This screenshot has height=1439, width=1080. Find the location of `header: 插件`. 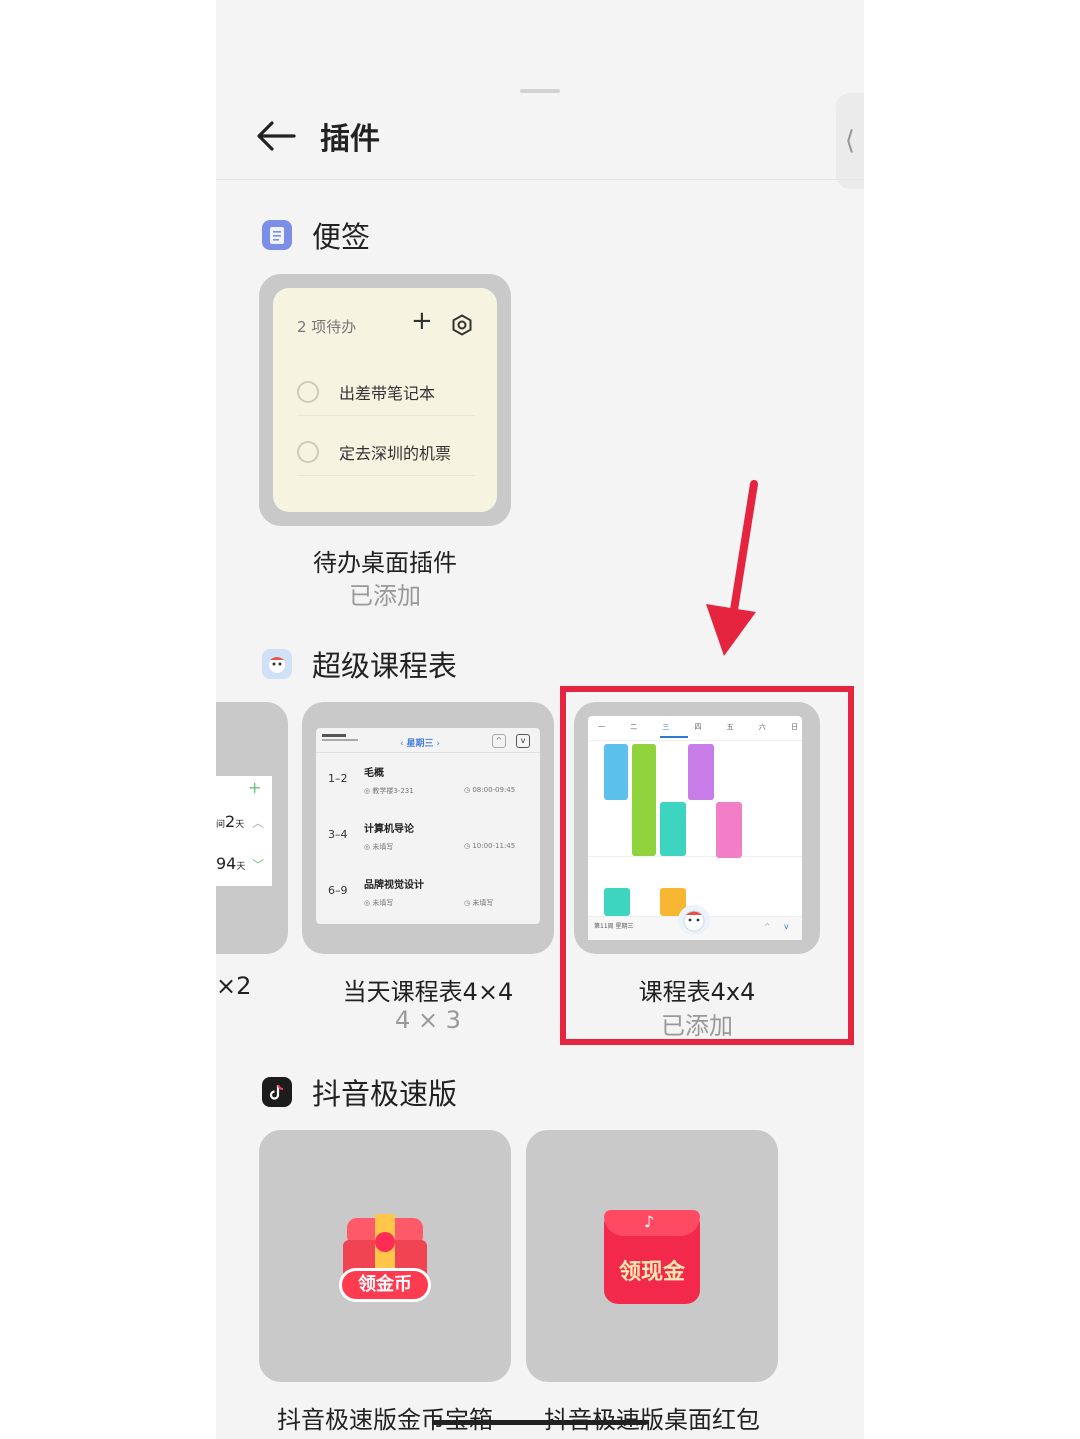

header: 插件 is located at coordinates (540, 140).